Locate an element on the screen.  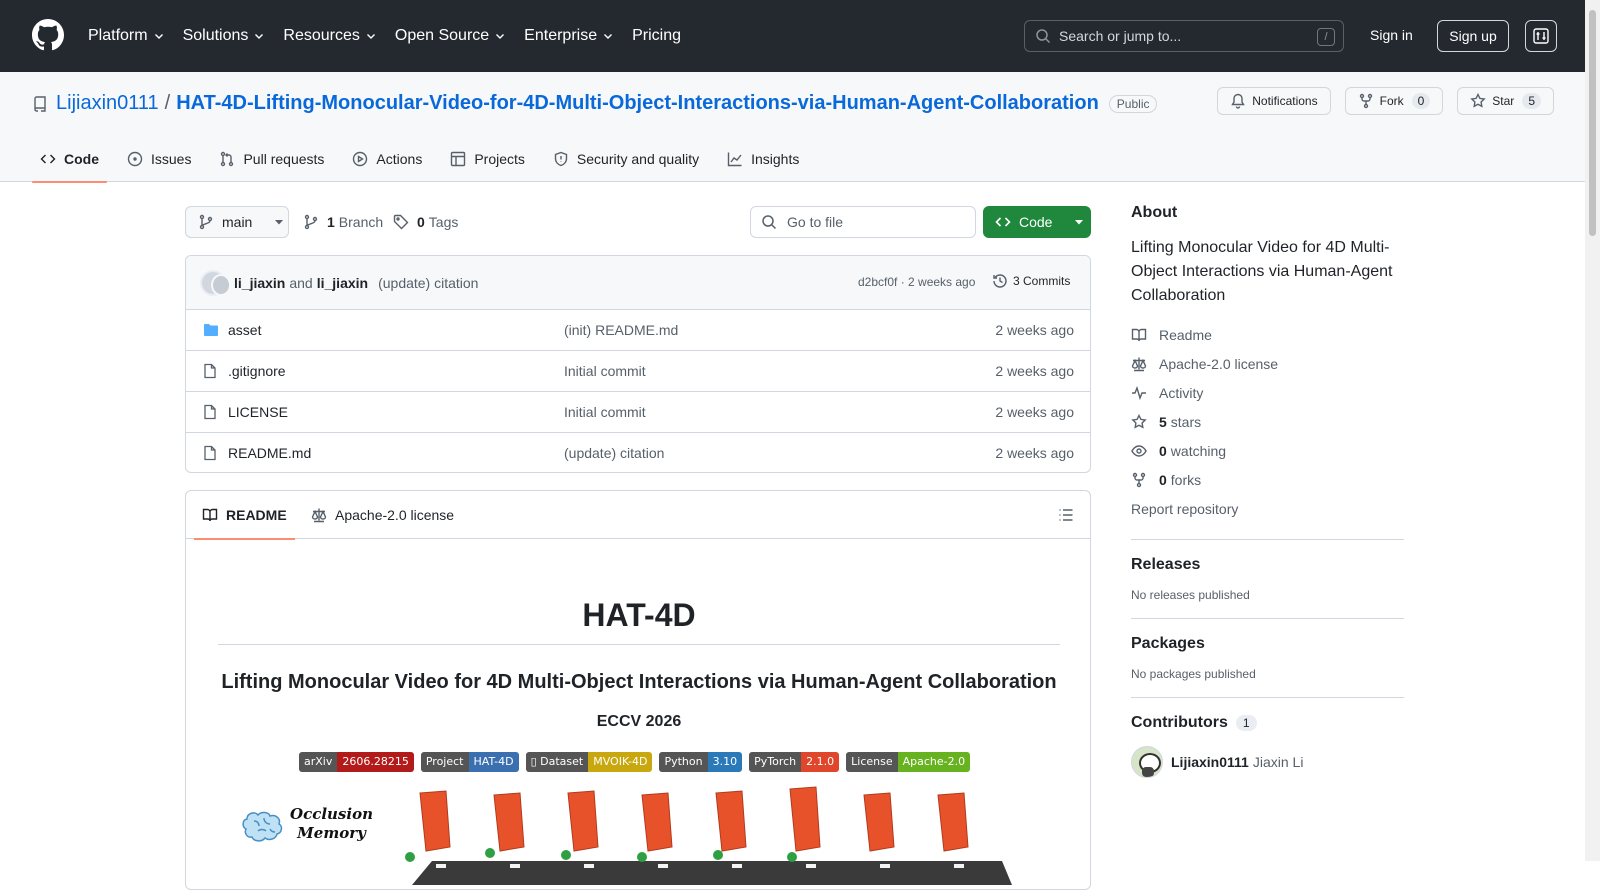
shield-badge: Python 3.10 is located at coordinates (701, 762).